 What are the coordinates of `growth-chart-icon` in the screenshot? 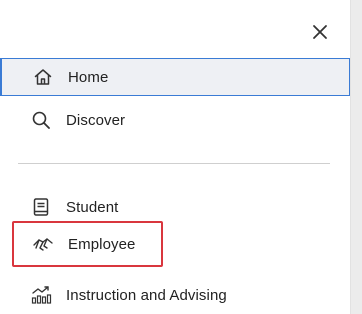 It's located at (41, 295).